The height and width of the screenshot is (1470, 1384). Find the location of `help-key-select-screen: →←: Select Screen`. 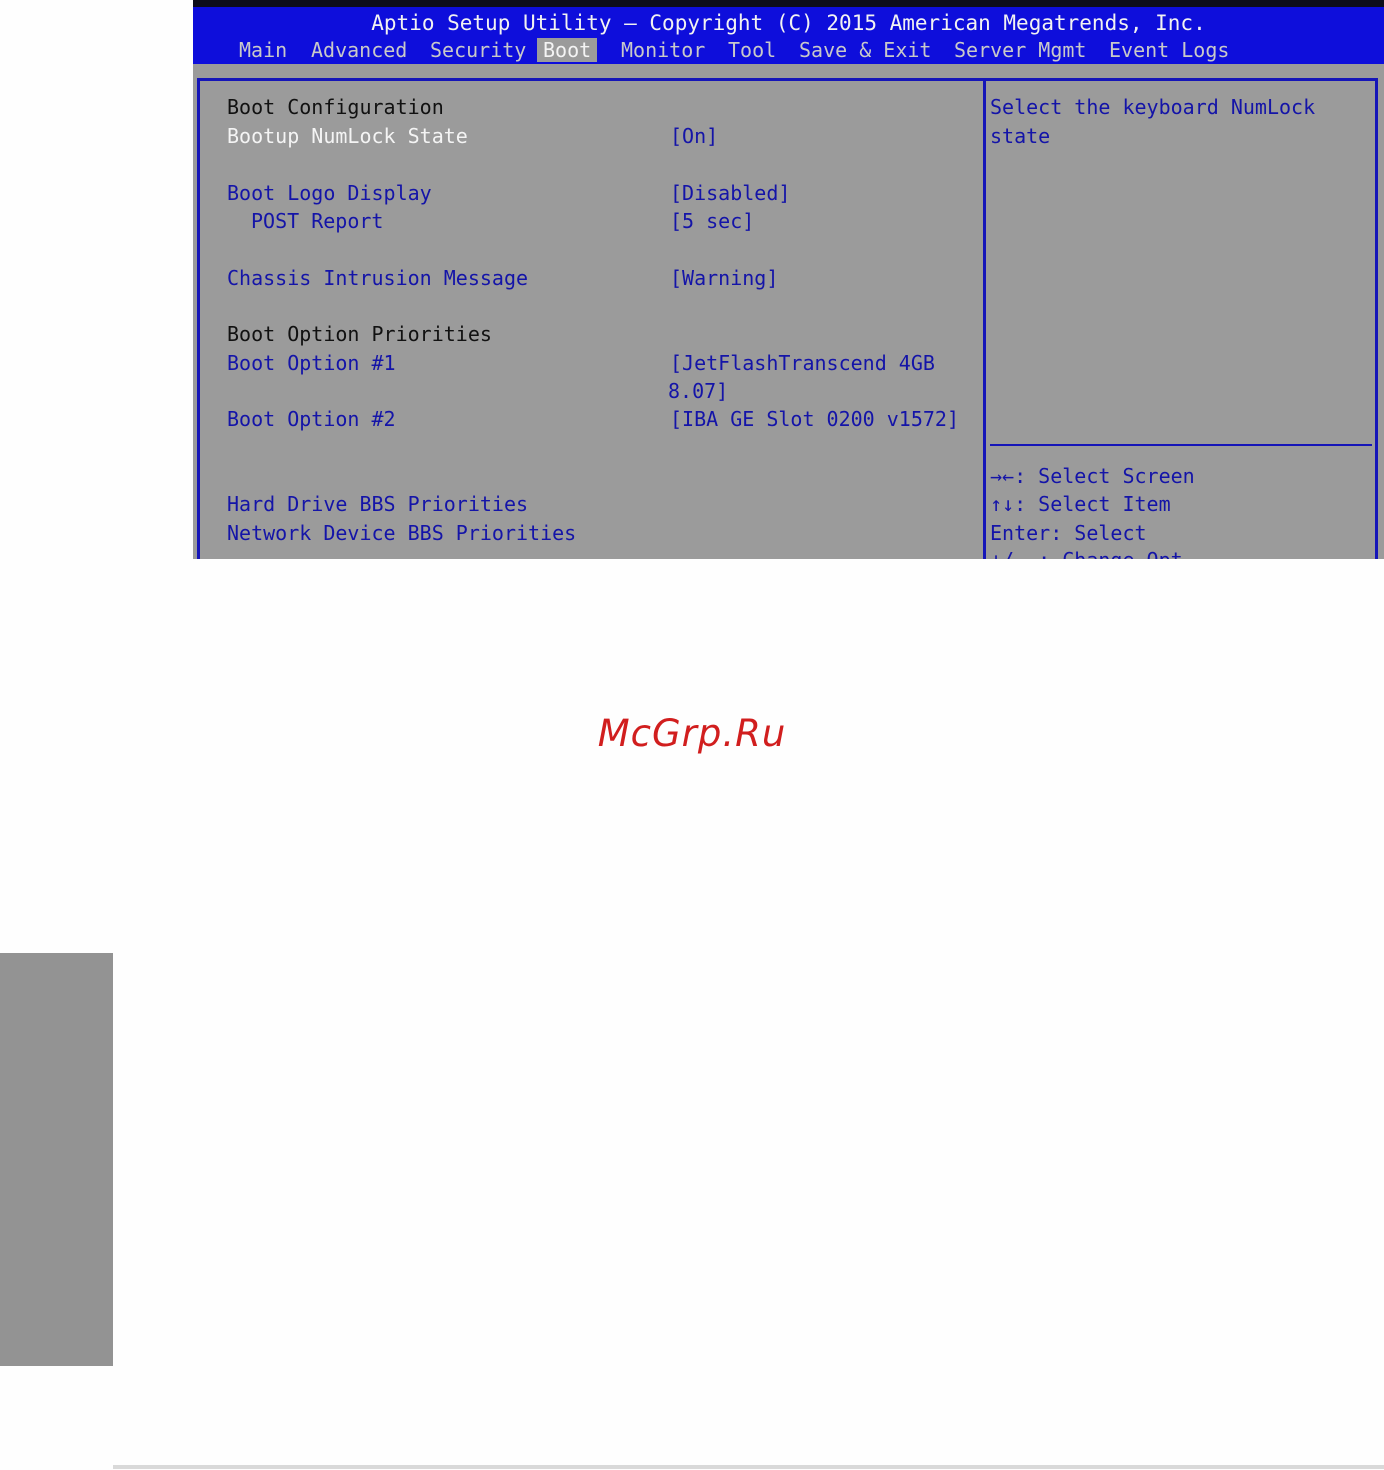

help-key-select-screen: →←: Select Screen is located at coordinates (1092, 476).